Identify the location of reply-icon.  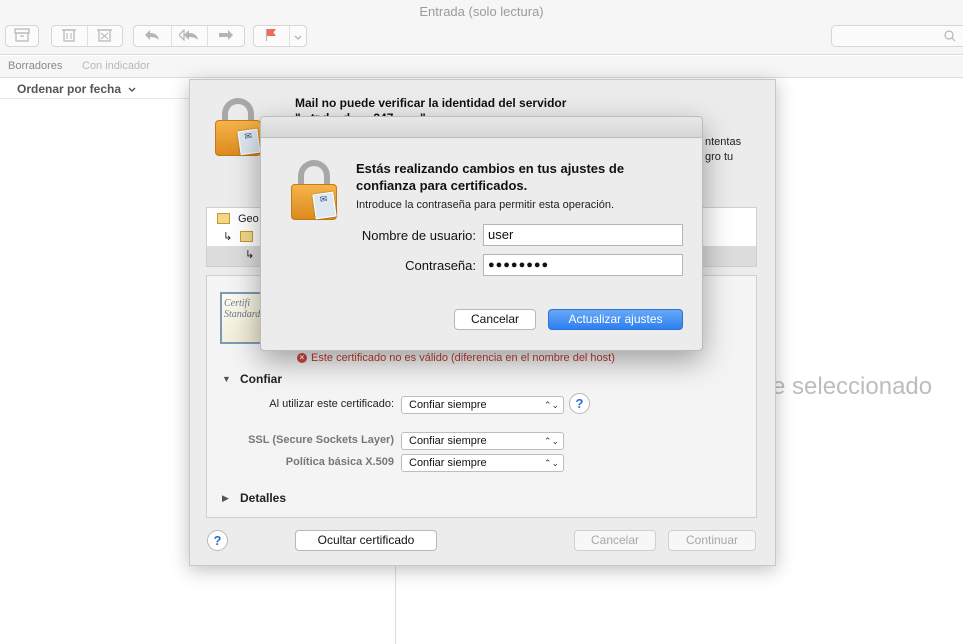
(152, 36).